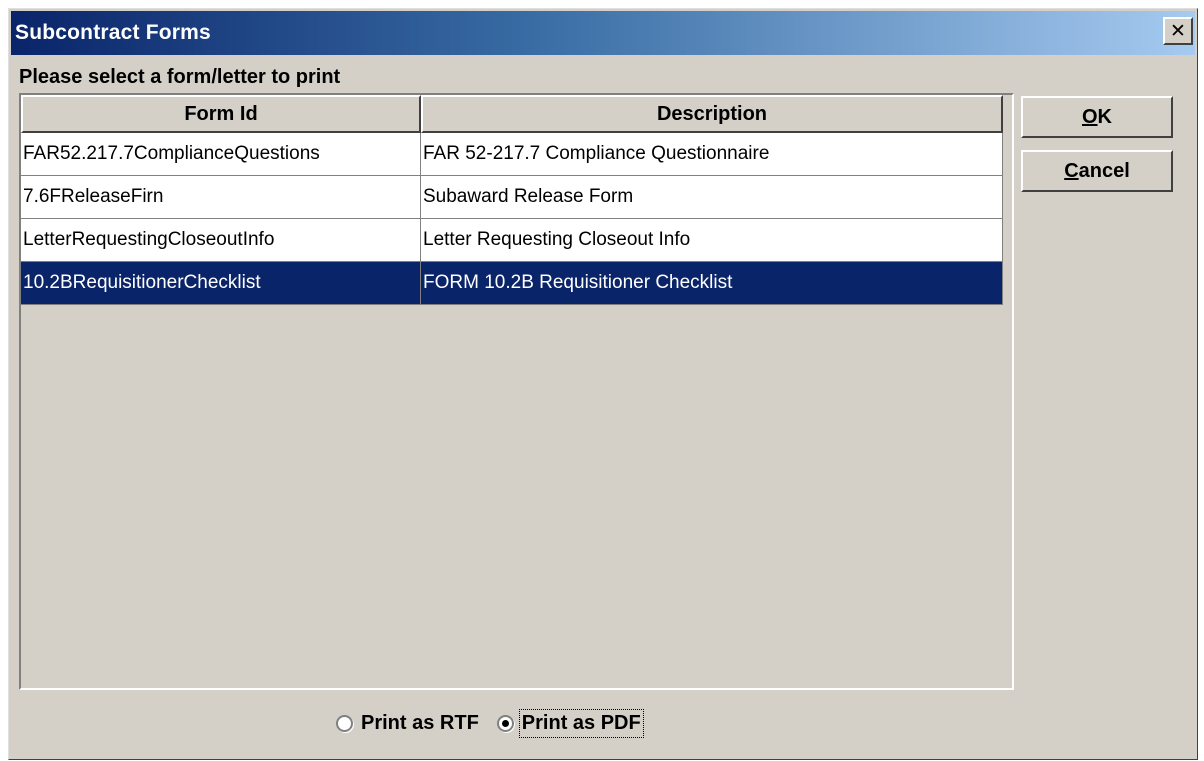 The image size is (1204, 761). Describe the element at coordinates (712, 197) in the screenshot. I see `description-cell: Subaward Release Form` at that location.